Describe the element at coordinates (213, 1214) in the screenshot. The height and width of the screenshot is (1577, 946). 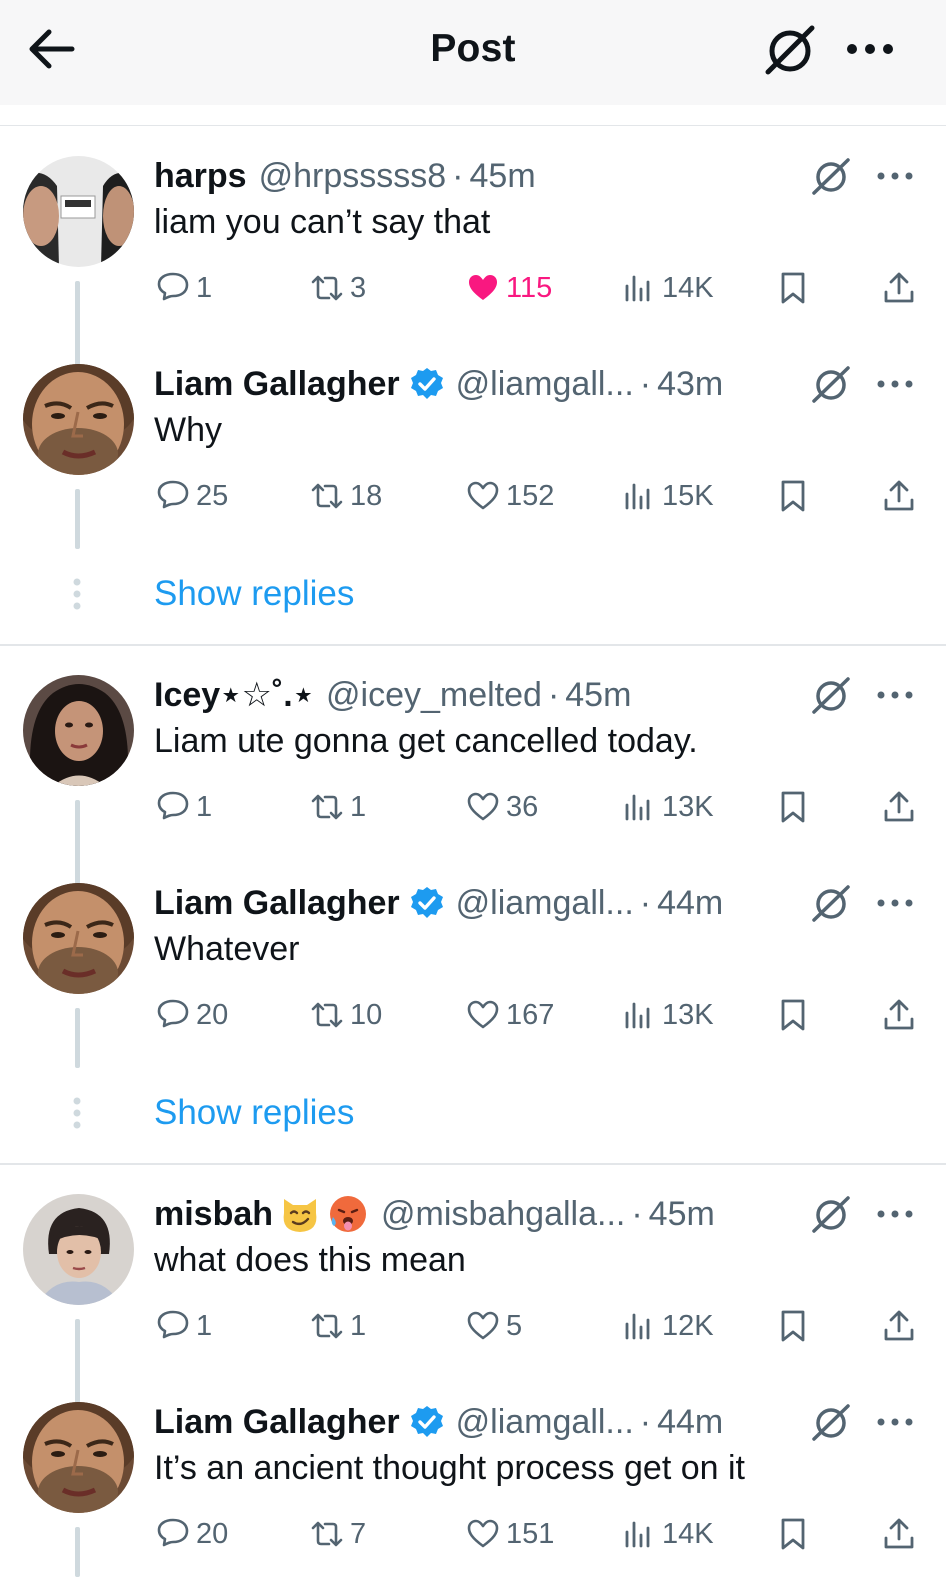
I see `display-name: misbah` at that location.